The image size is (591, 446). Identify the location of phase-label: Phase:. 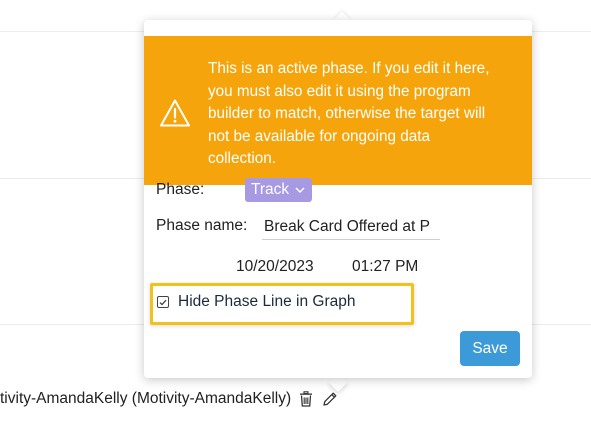
(180, 189).